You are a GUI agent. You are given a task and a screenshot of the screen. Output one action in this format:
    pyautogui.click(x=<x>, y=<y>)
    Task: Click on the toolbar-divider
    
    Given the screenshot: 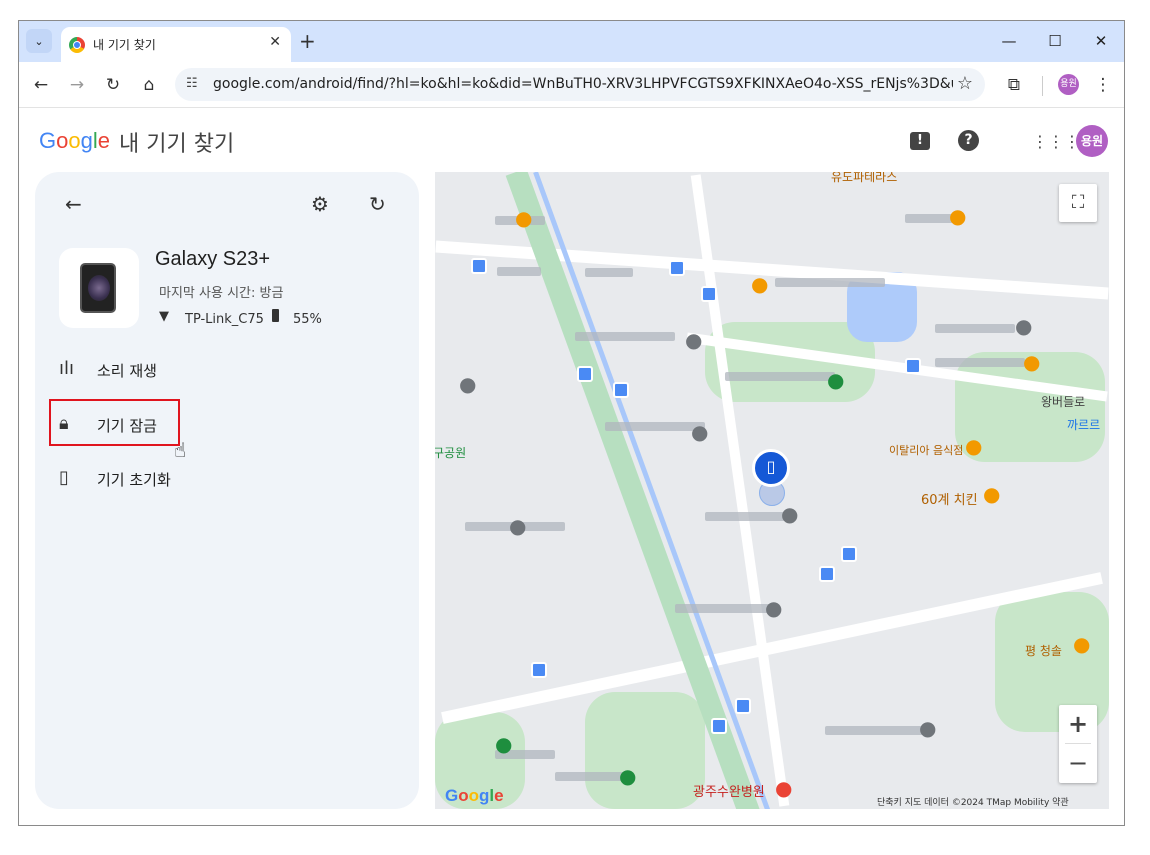 What is the action you would take?
    pyautogui.click(x=1042, y=86)
    